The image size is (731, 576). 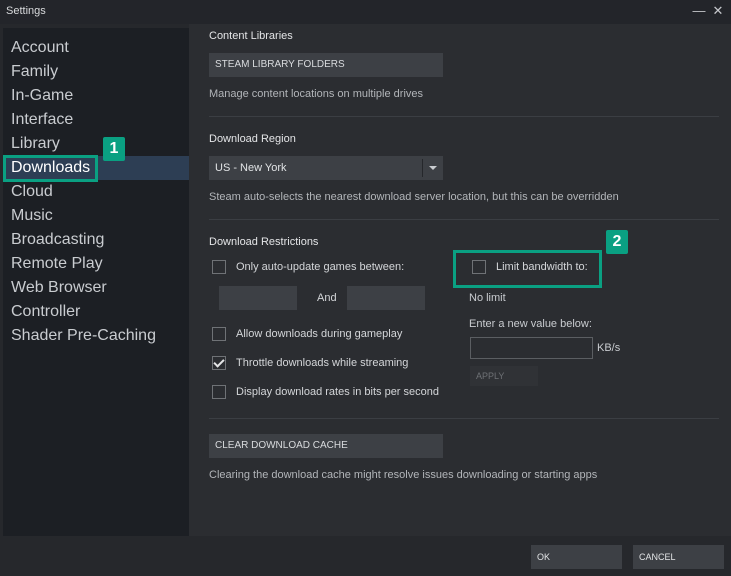 I want to click on throttle-streaming-label: Throttle downloads while streaming, so click(x=322, y=363).